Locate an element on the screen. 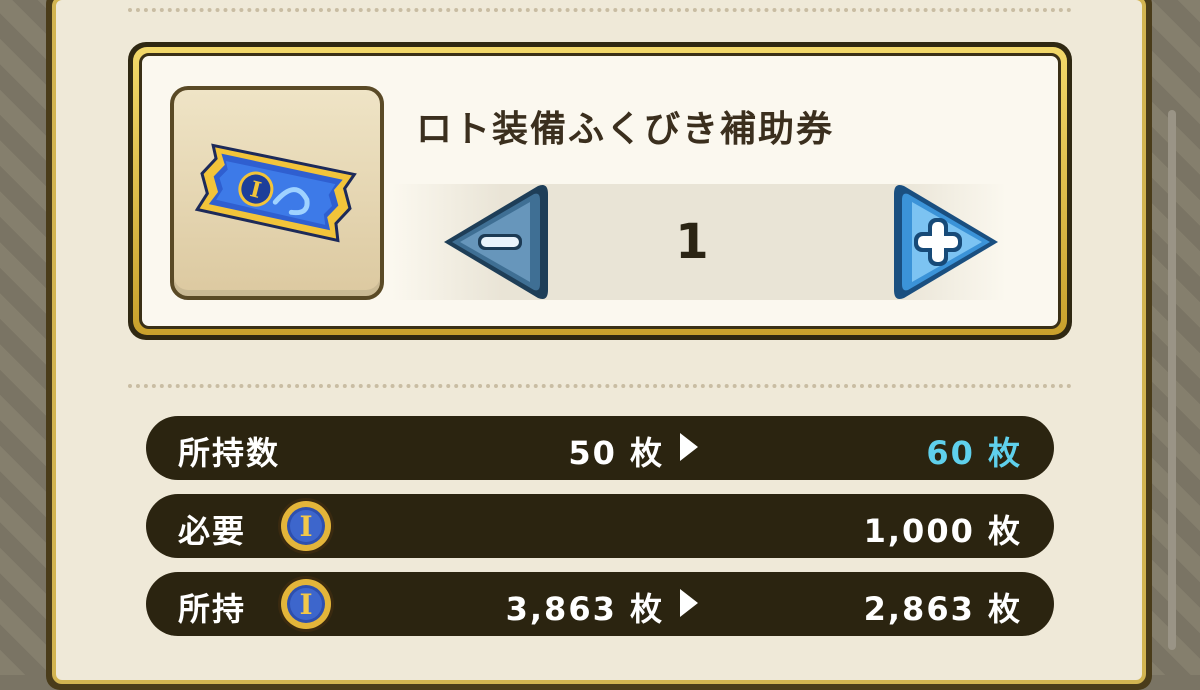 Image resolution: width=1200 pixels, height=690 pixels. owned-count-before: 50 枚 is located at coordinates (616, 453).